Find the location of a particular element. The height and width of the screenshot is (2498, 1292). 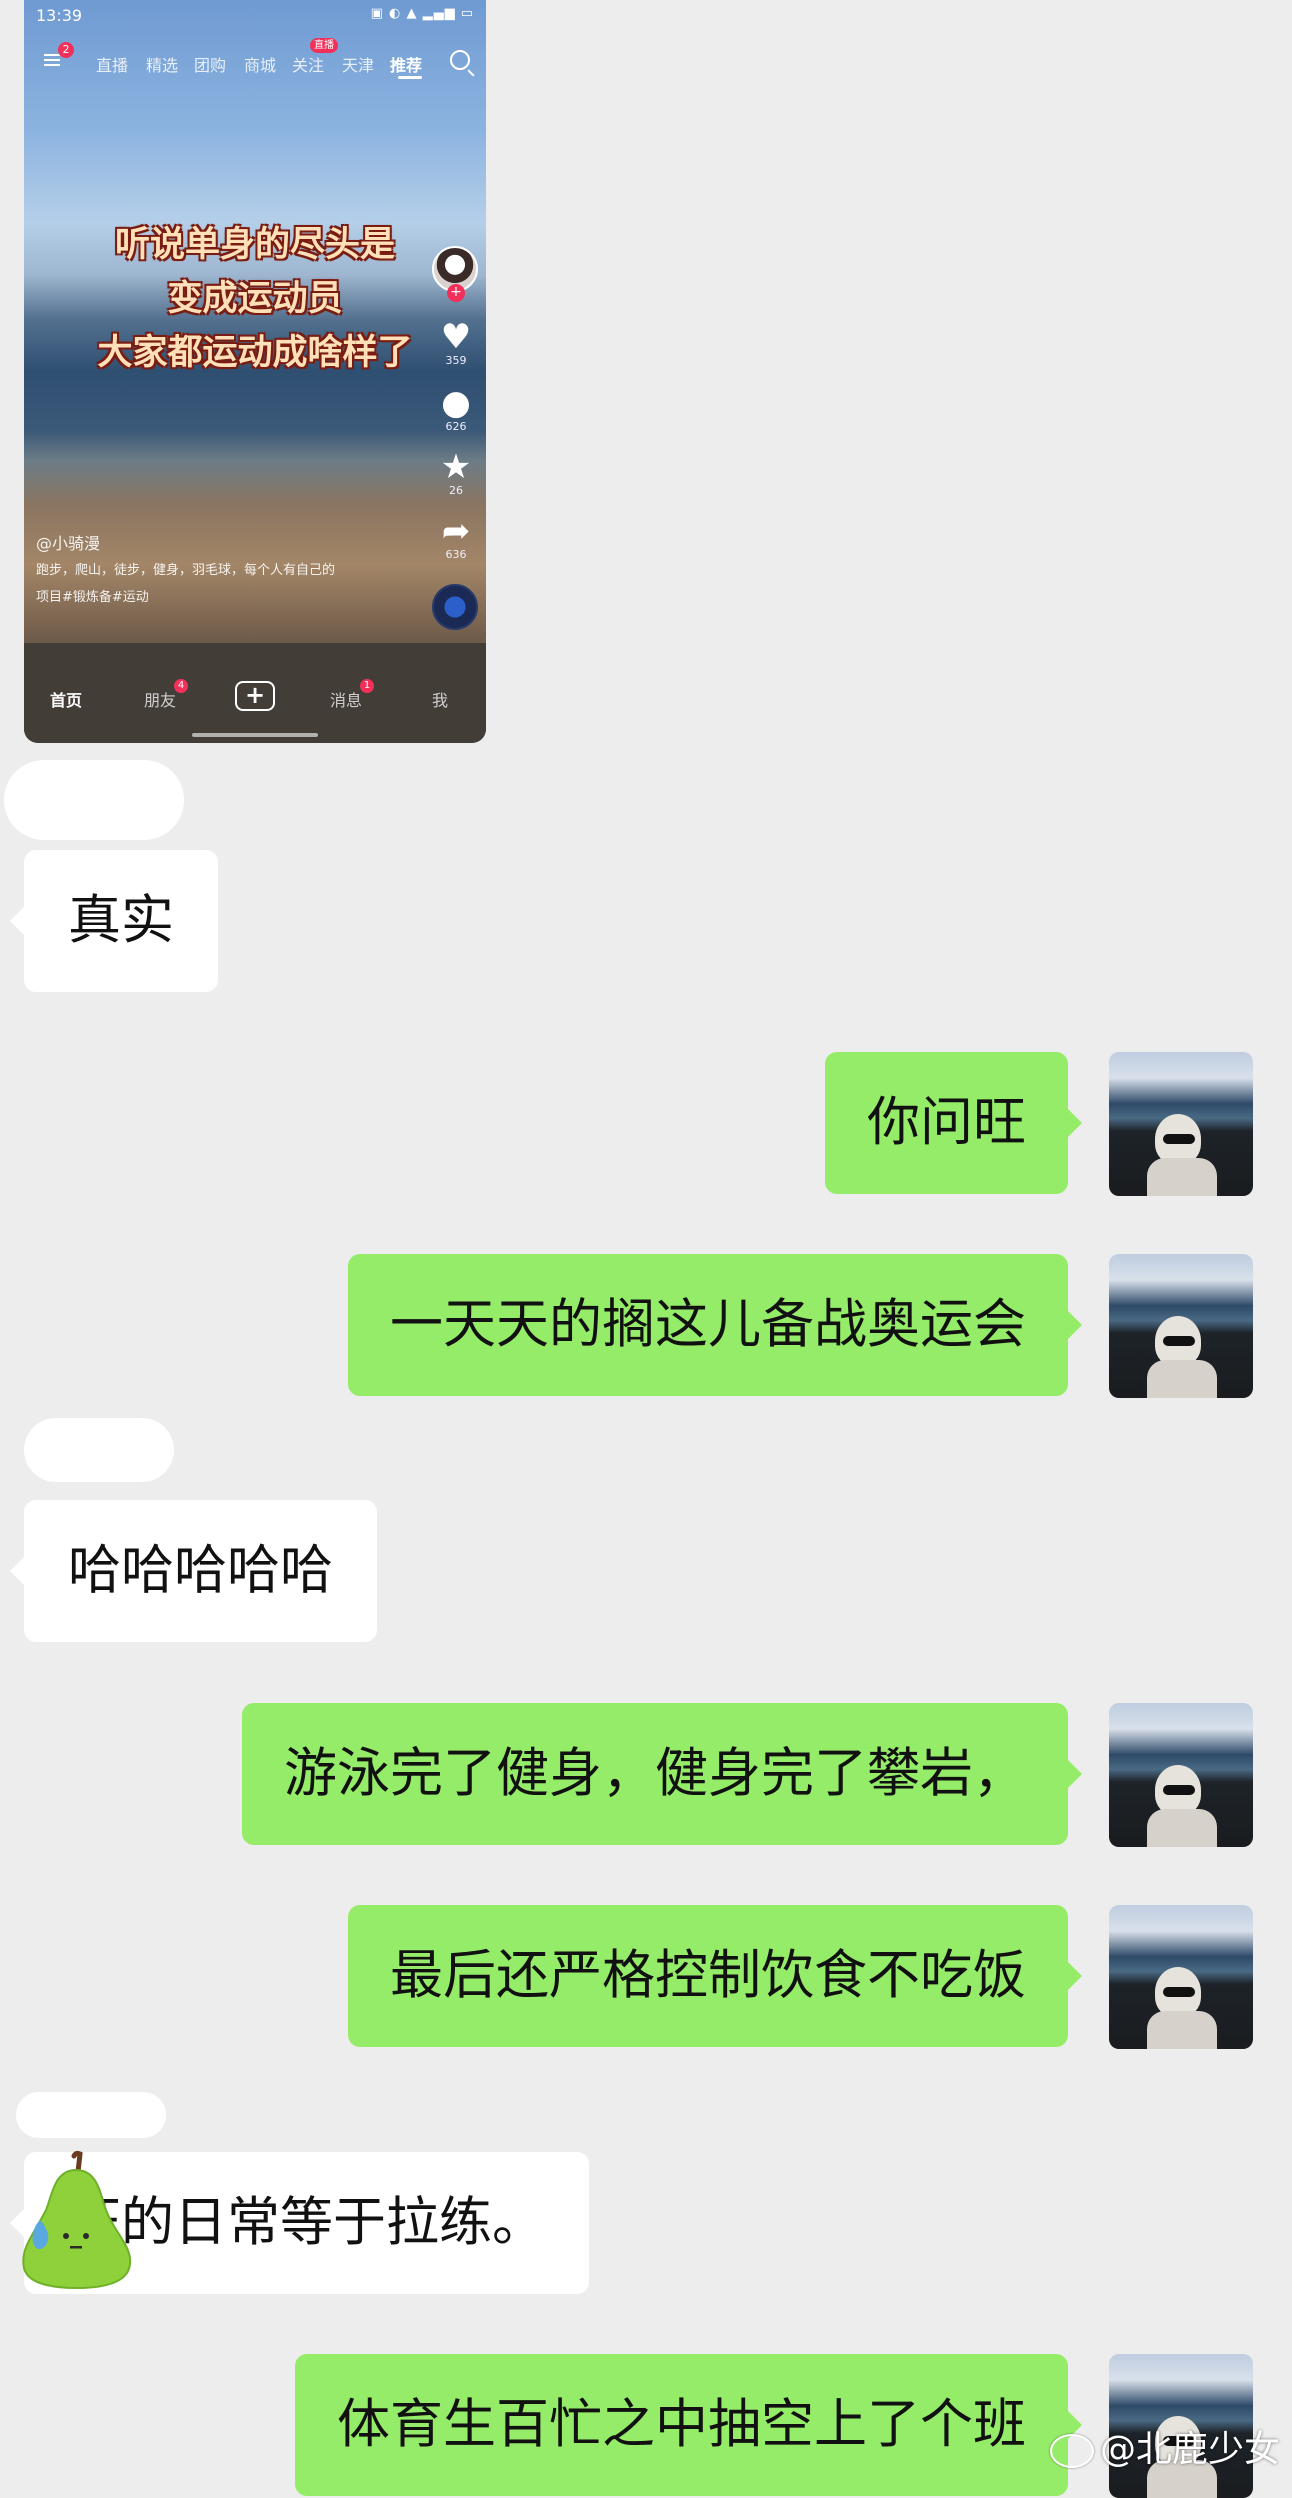

outgoing-message: 你问旺 is located at coordinates (953, 1123).